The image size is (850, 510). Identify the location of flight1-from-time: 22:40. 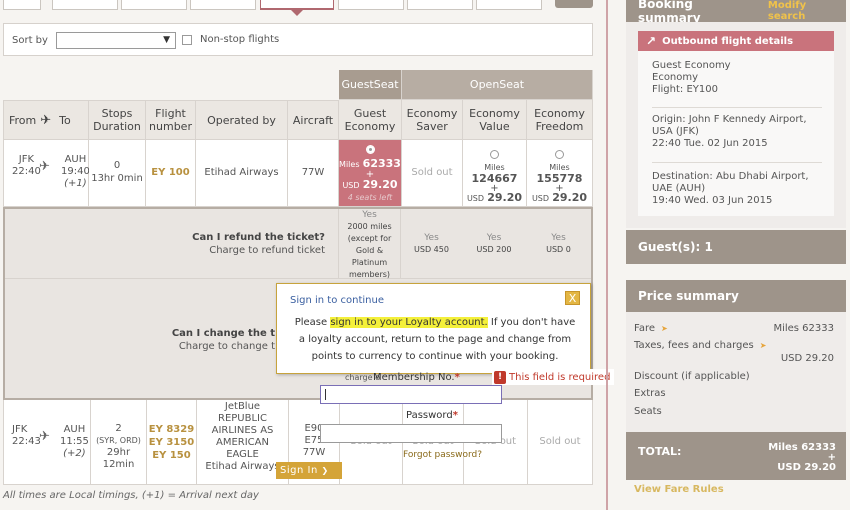
(26, 171).